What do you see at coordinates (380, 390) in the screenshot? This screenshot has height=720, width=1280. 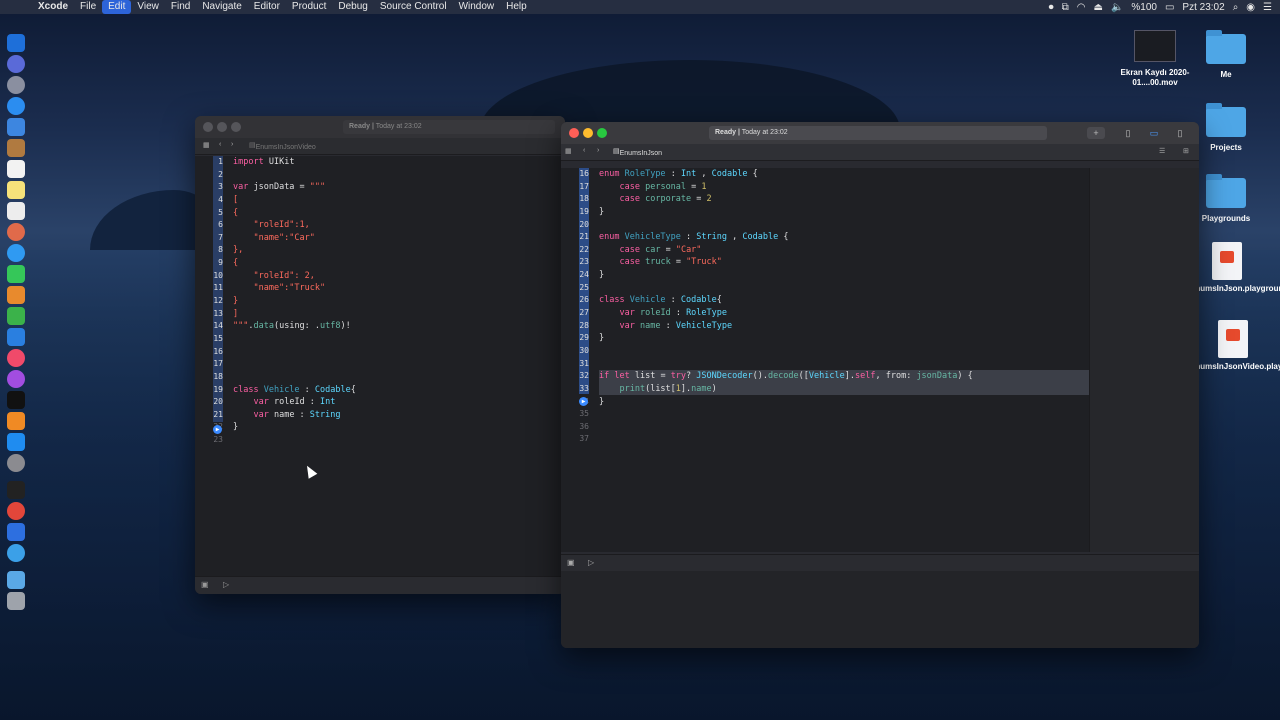 I see `code-line: 19 class Vehicle : Codable{` at bounding box center [380, 390].